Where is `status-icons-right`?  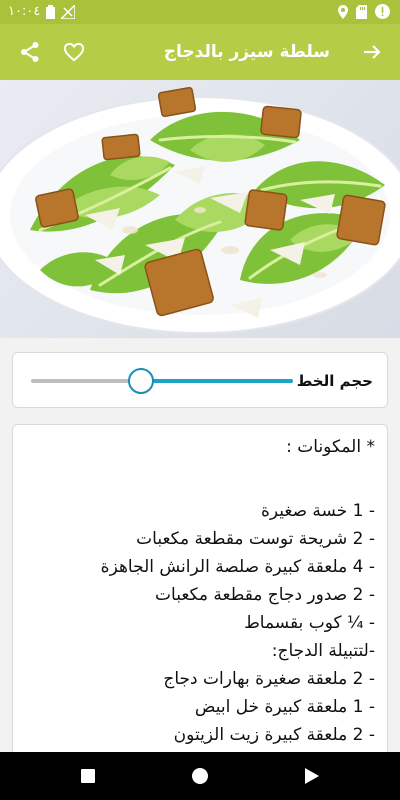
status-icons-right is located at coordinates (364, 11).